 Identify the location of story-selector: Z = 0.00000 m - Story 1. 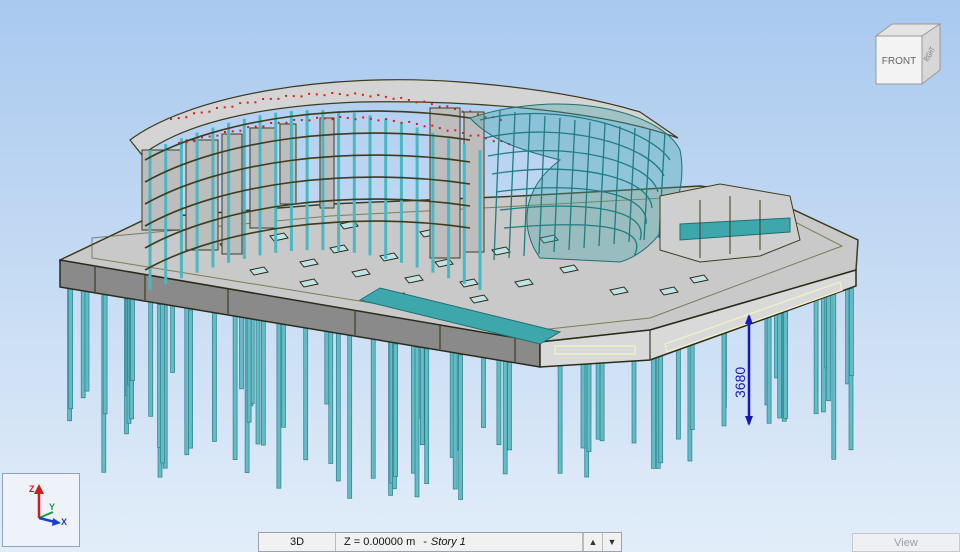
(459, 542).